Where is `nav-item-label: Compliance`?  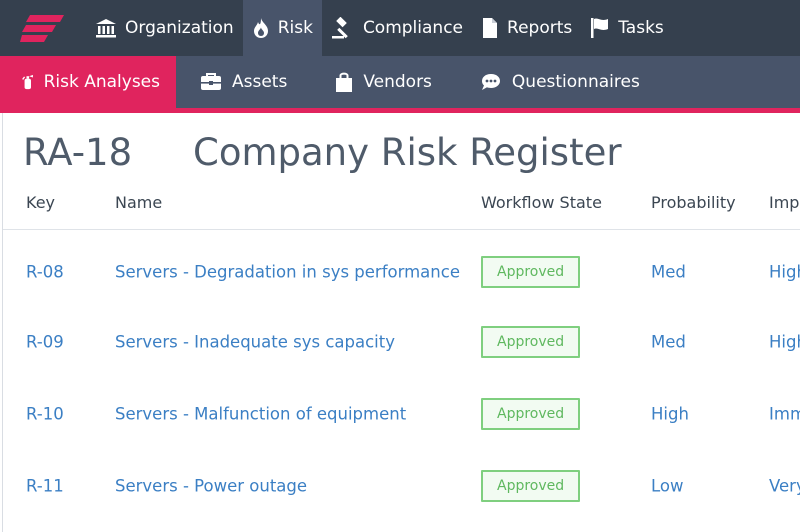 nav-item-label: Compliance is located at coordinates (413, 28).